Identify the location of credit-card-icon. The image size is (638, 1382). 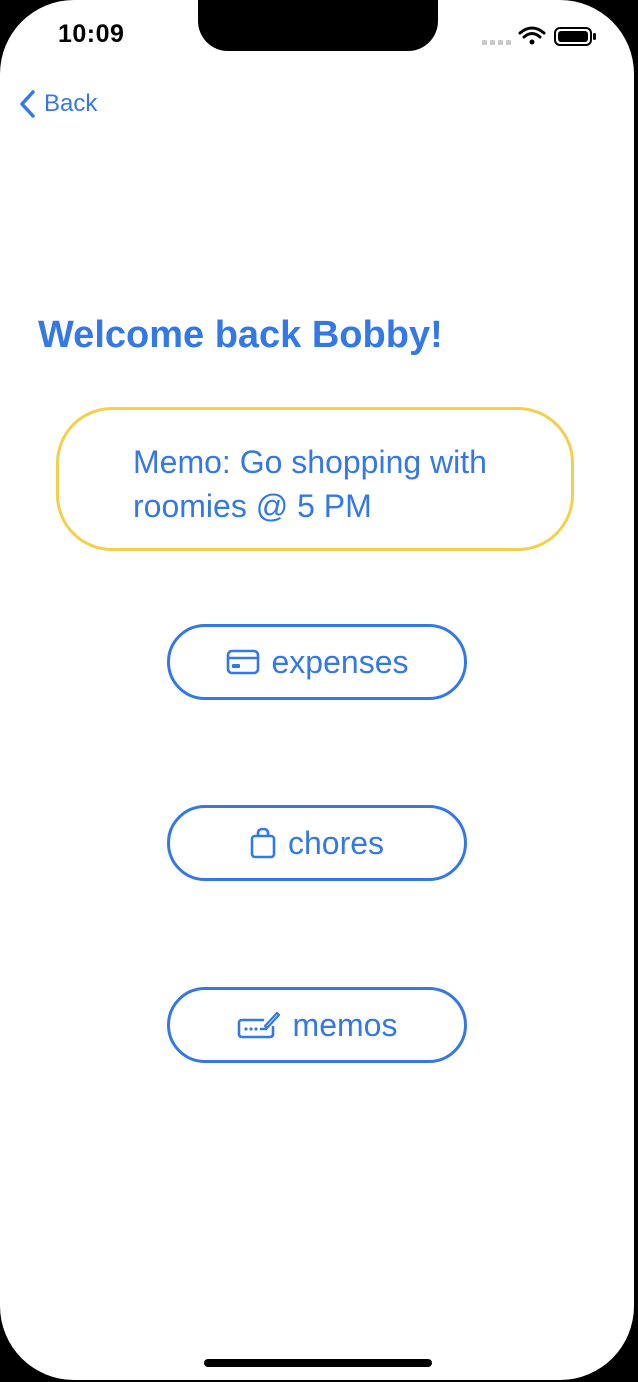
(243, 662).